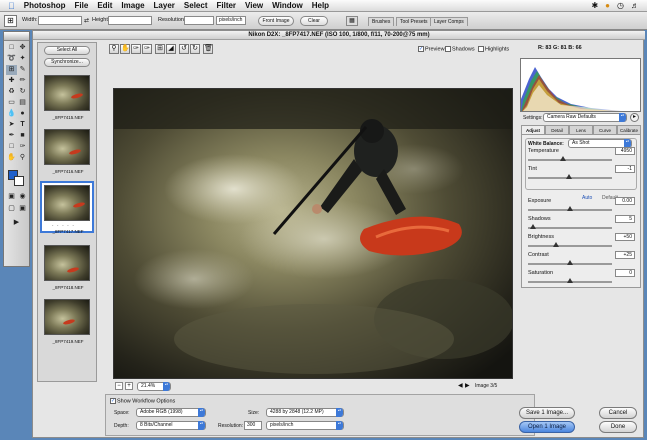 The height and width of the screenshot is (440, 647). What do you see at coordinates (618, 413) in the screenshot?
I see `cancel-button: Cancel` at bounding box center [618, 413].